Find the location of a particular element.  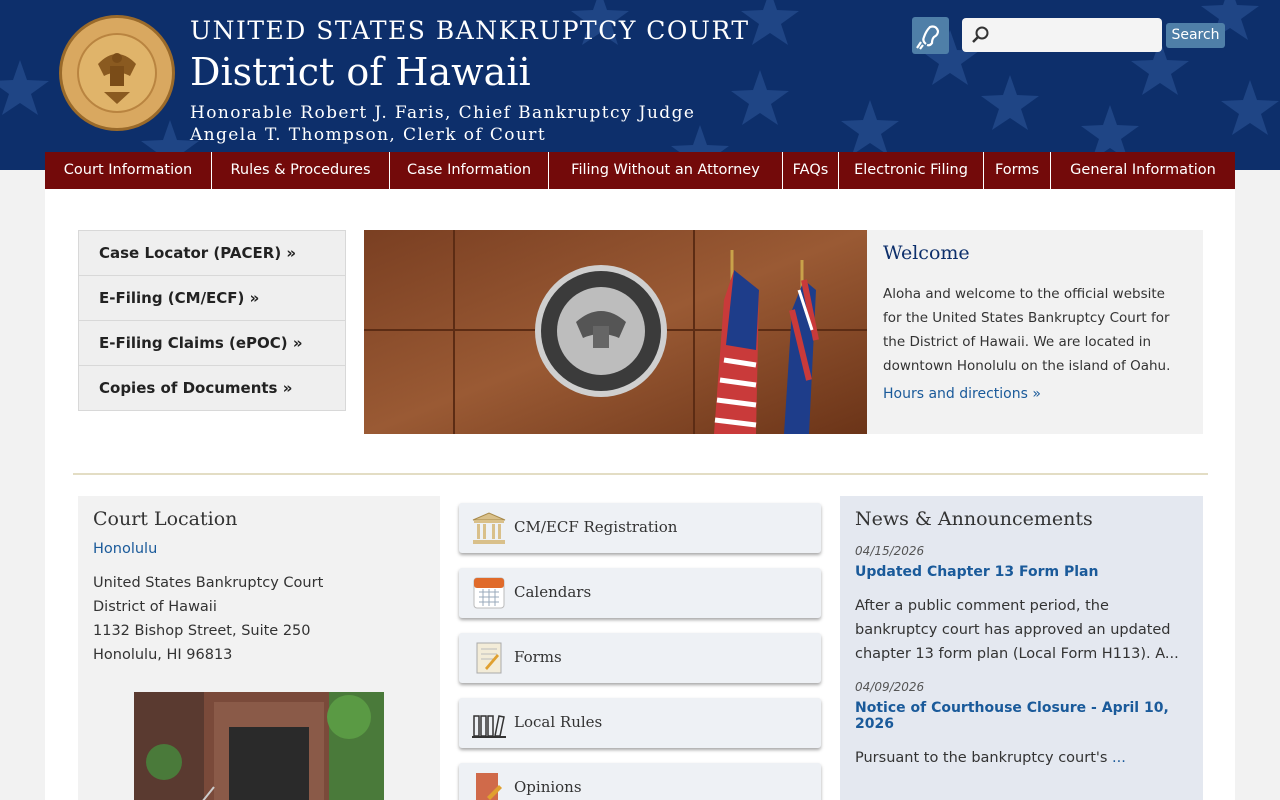

quick-link-copies: Copies of Documents » is located at coordinates (212, 388).